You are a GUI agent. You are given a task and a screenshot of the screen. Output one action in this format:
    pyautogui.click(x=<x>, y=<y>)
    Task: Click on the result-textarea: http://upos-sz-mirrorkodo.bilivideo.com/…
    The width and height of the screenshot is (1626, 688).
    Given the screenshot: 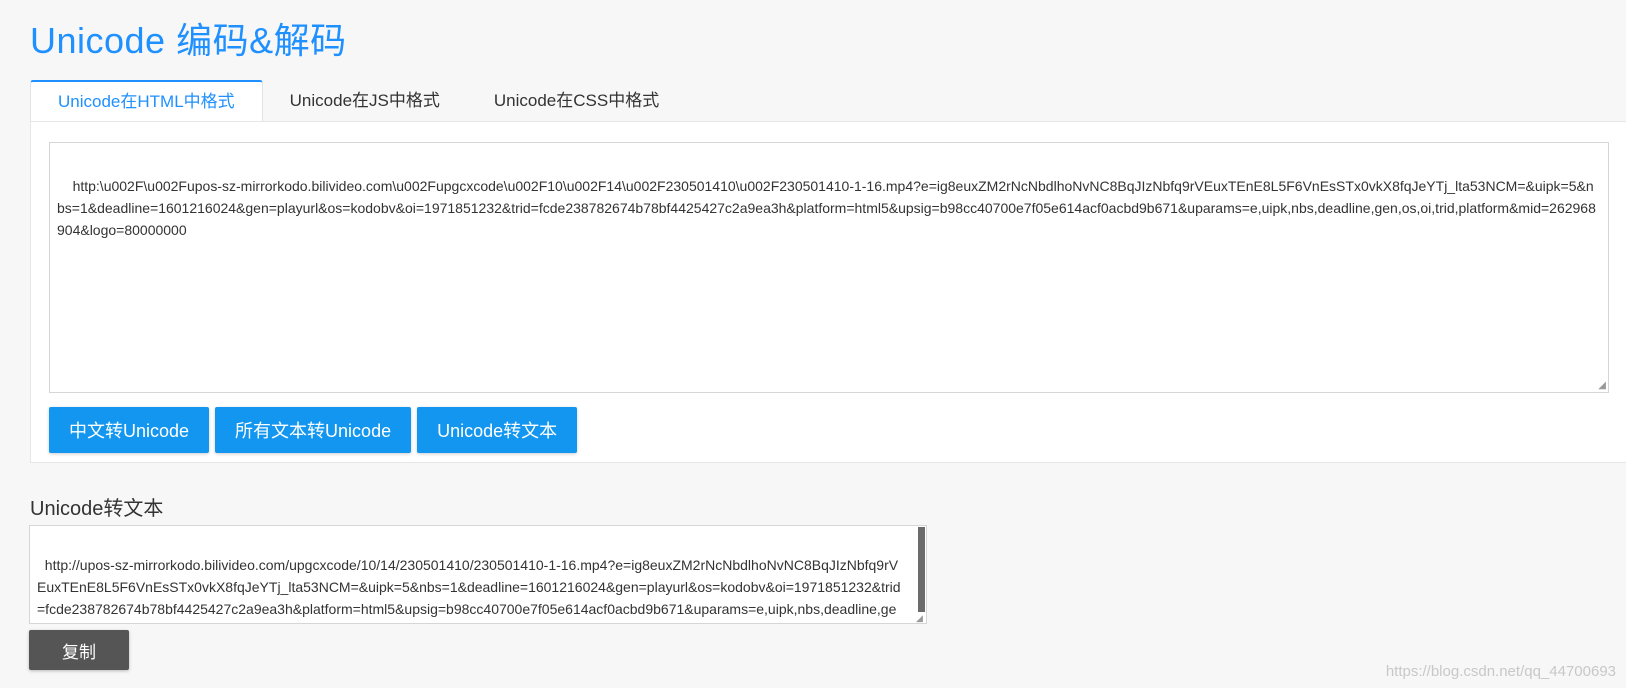 What is the action you would take?
    pyautogui.click(x=478, y=574)
    